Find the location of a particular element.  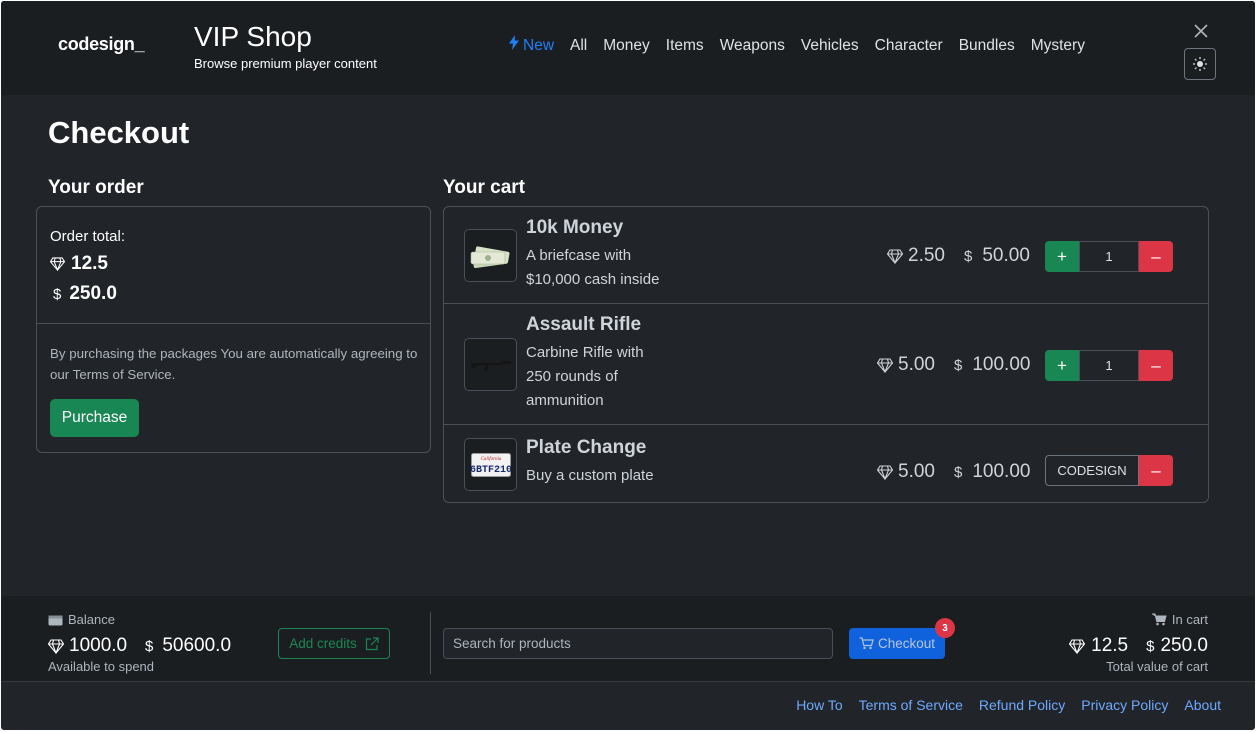

balance-gem: 1000.0 is located at coordinates (87, 646).